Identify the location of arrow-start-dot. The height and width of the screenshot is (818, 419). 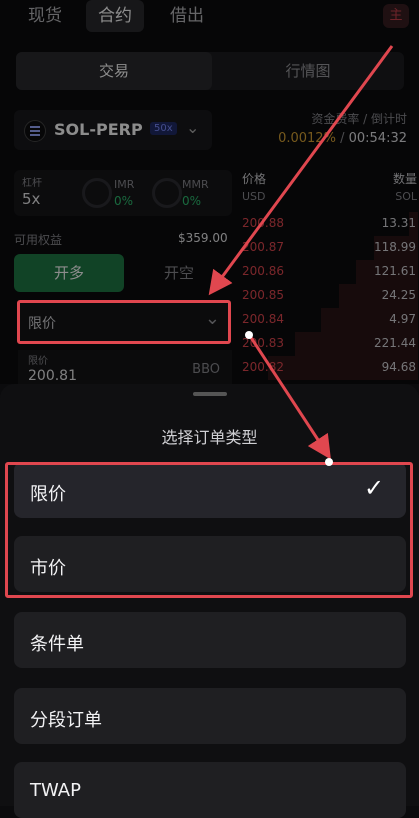
(249, 335).